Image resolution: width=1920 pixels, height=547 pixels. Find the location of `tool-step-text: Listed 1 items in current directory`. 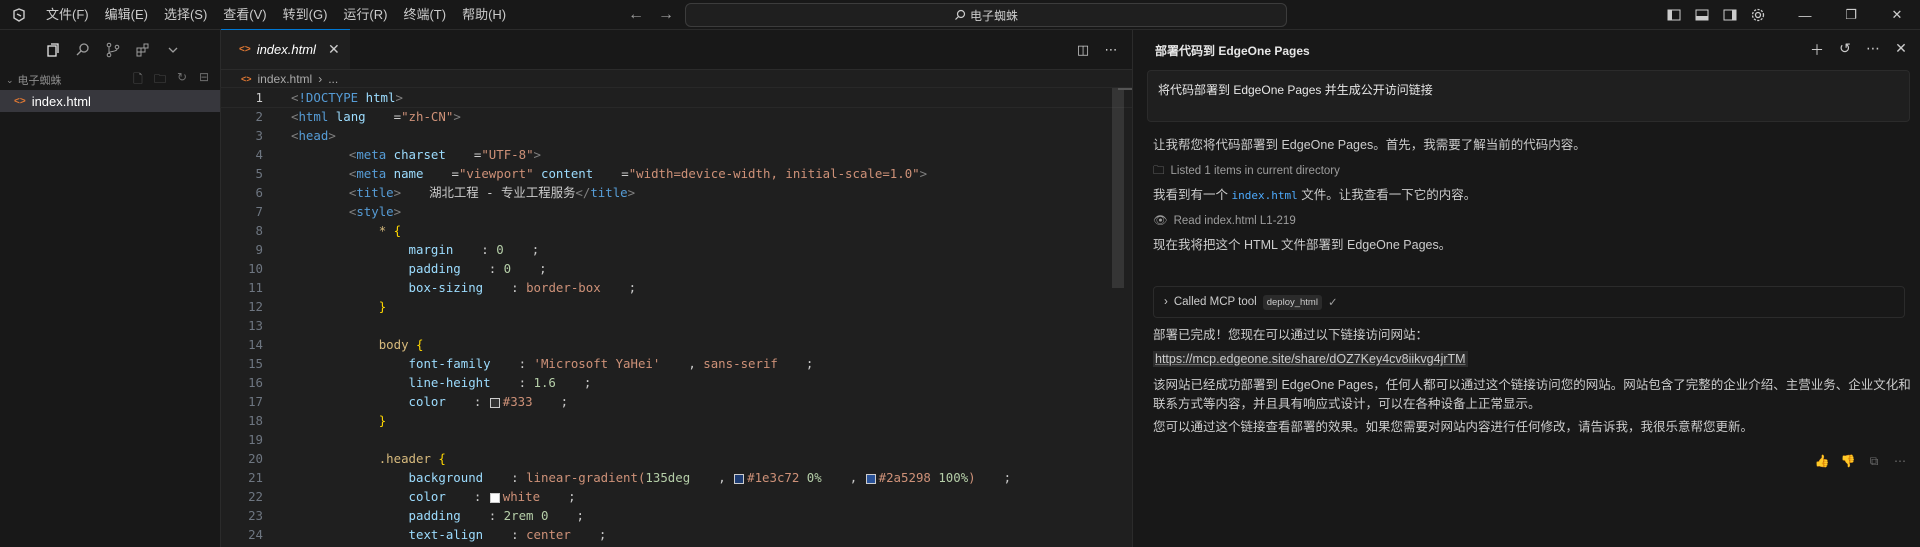

tool-step-text: Listed 1 items in current directory is located at coordinates (1255, 171).